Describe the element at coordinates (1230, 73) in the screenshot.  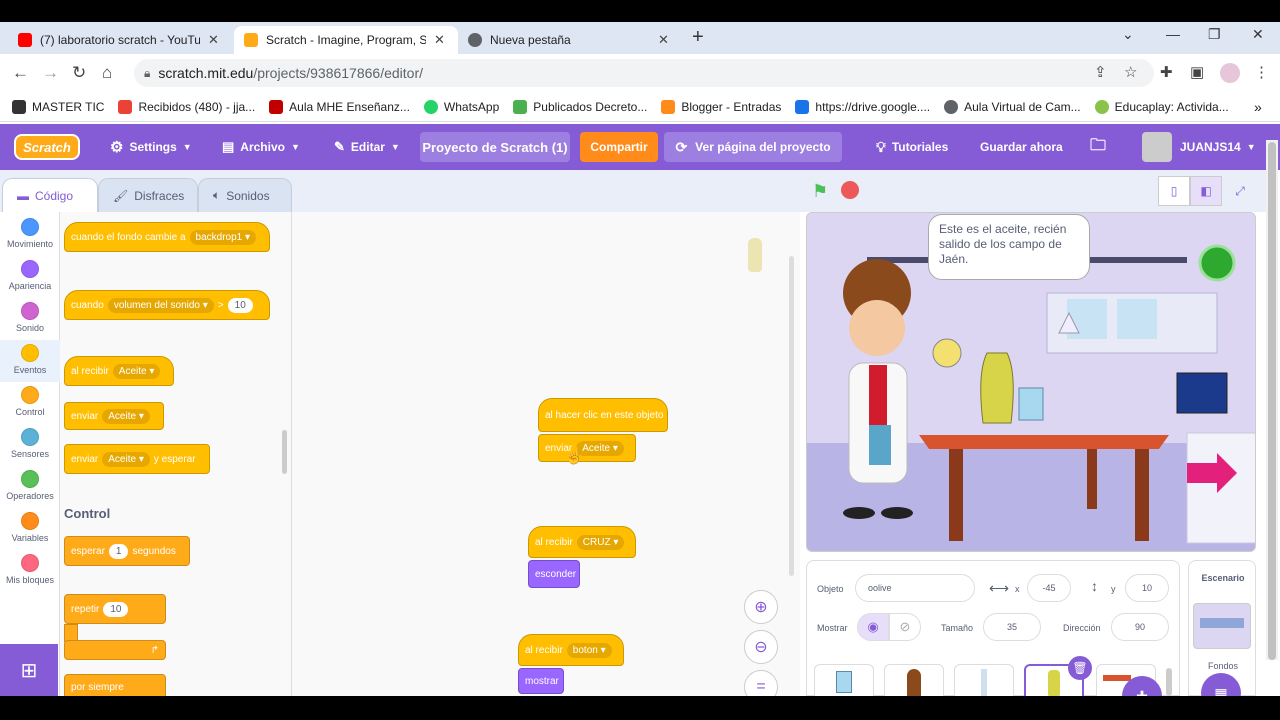
I see `profile-avatar` at that location.